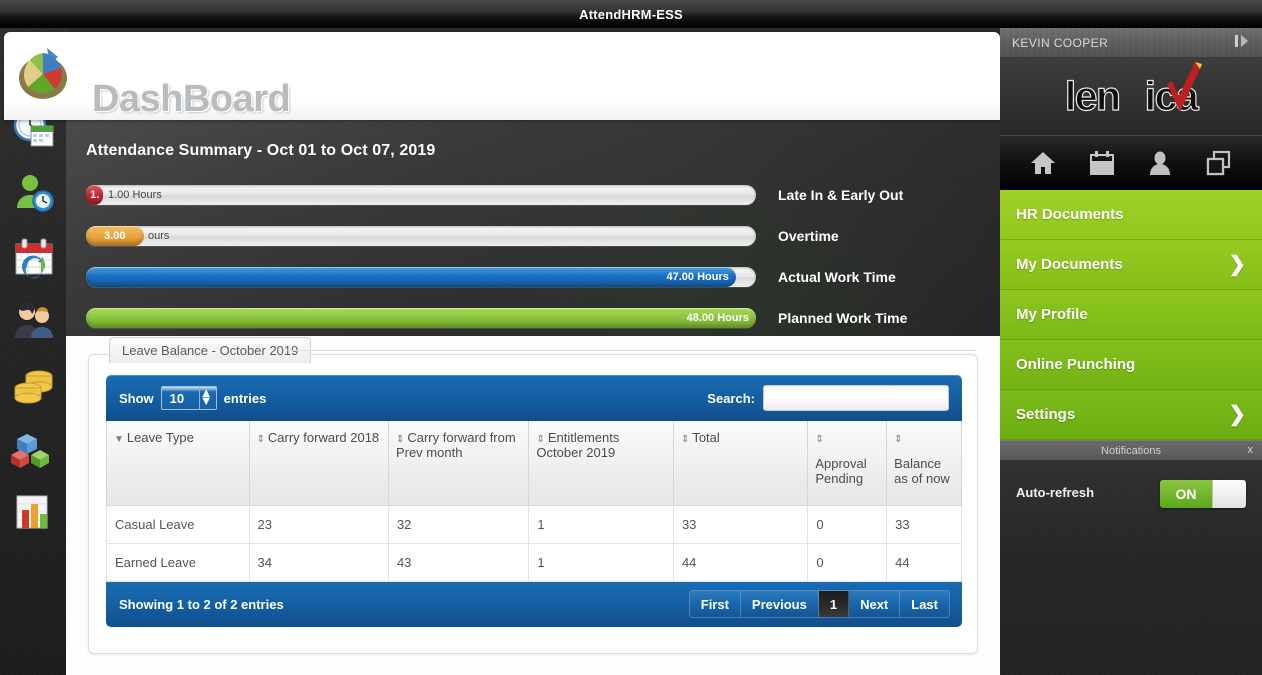 The image size is (1262, 675). Describe the element at coordinates (533, 316) in the screenshot. I see `summary-bar-row: 48.00 Hours Planned Work Time` at that location.